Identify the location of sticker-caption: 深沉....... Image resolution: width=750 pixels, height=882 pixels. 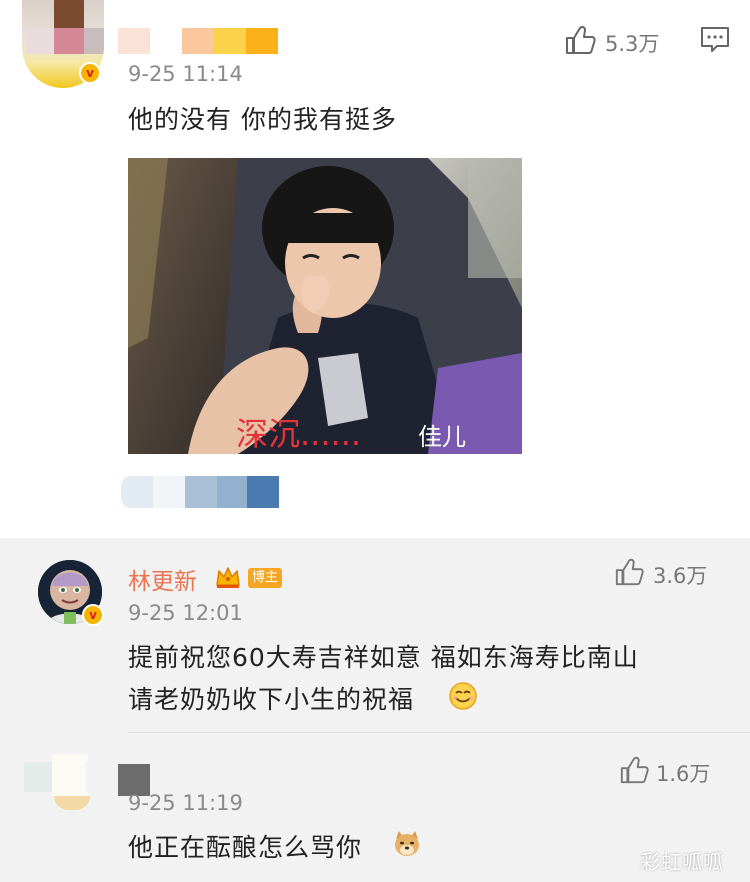
(298, 434).